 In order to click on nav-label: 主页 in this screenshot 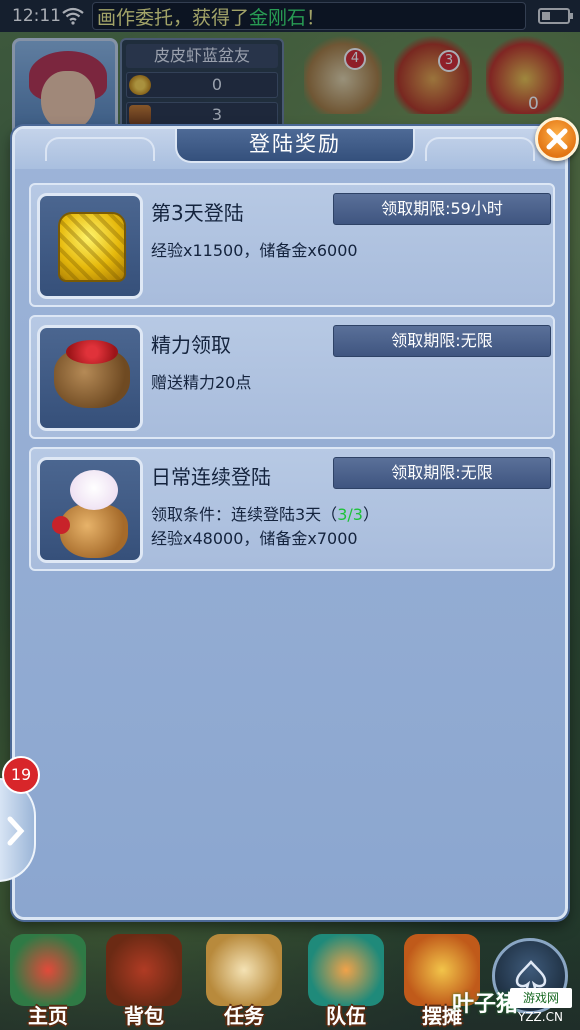, I will do `click(48, 1016)`.